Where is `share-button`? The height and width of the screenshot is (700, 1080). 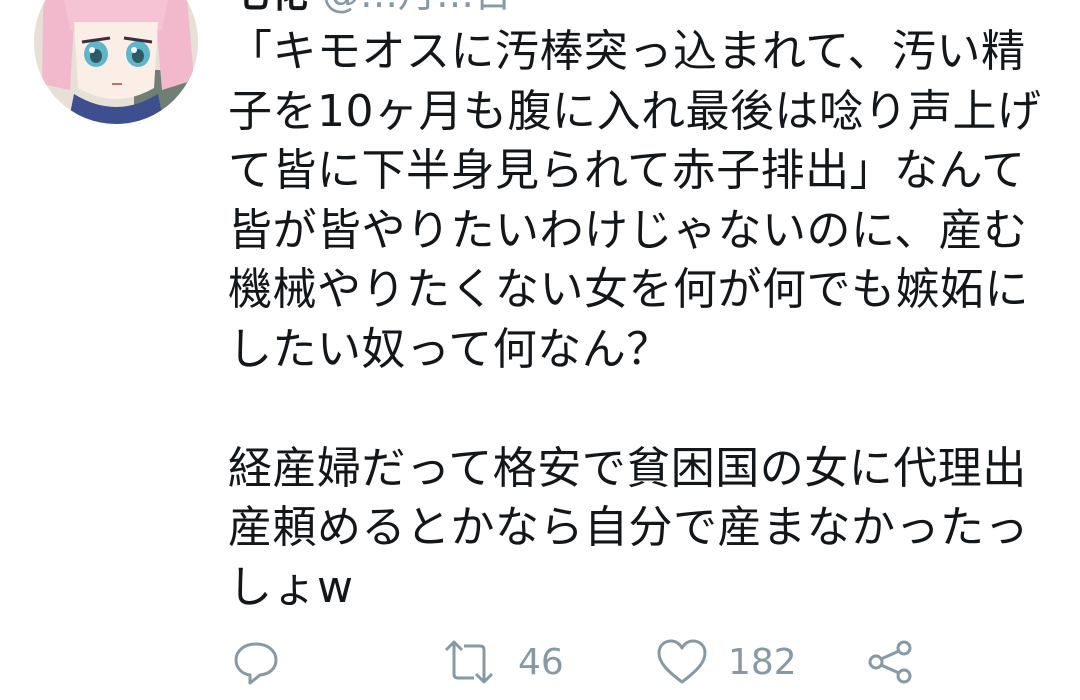
share-button is located at coordinates (891, 662).